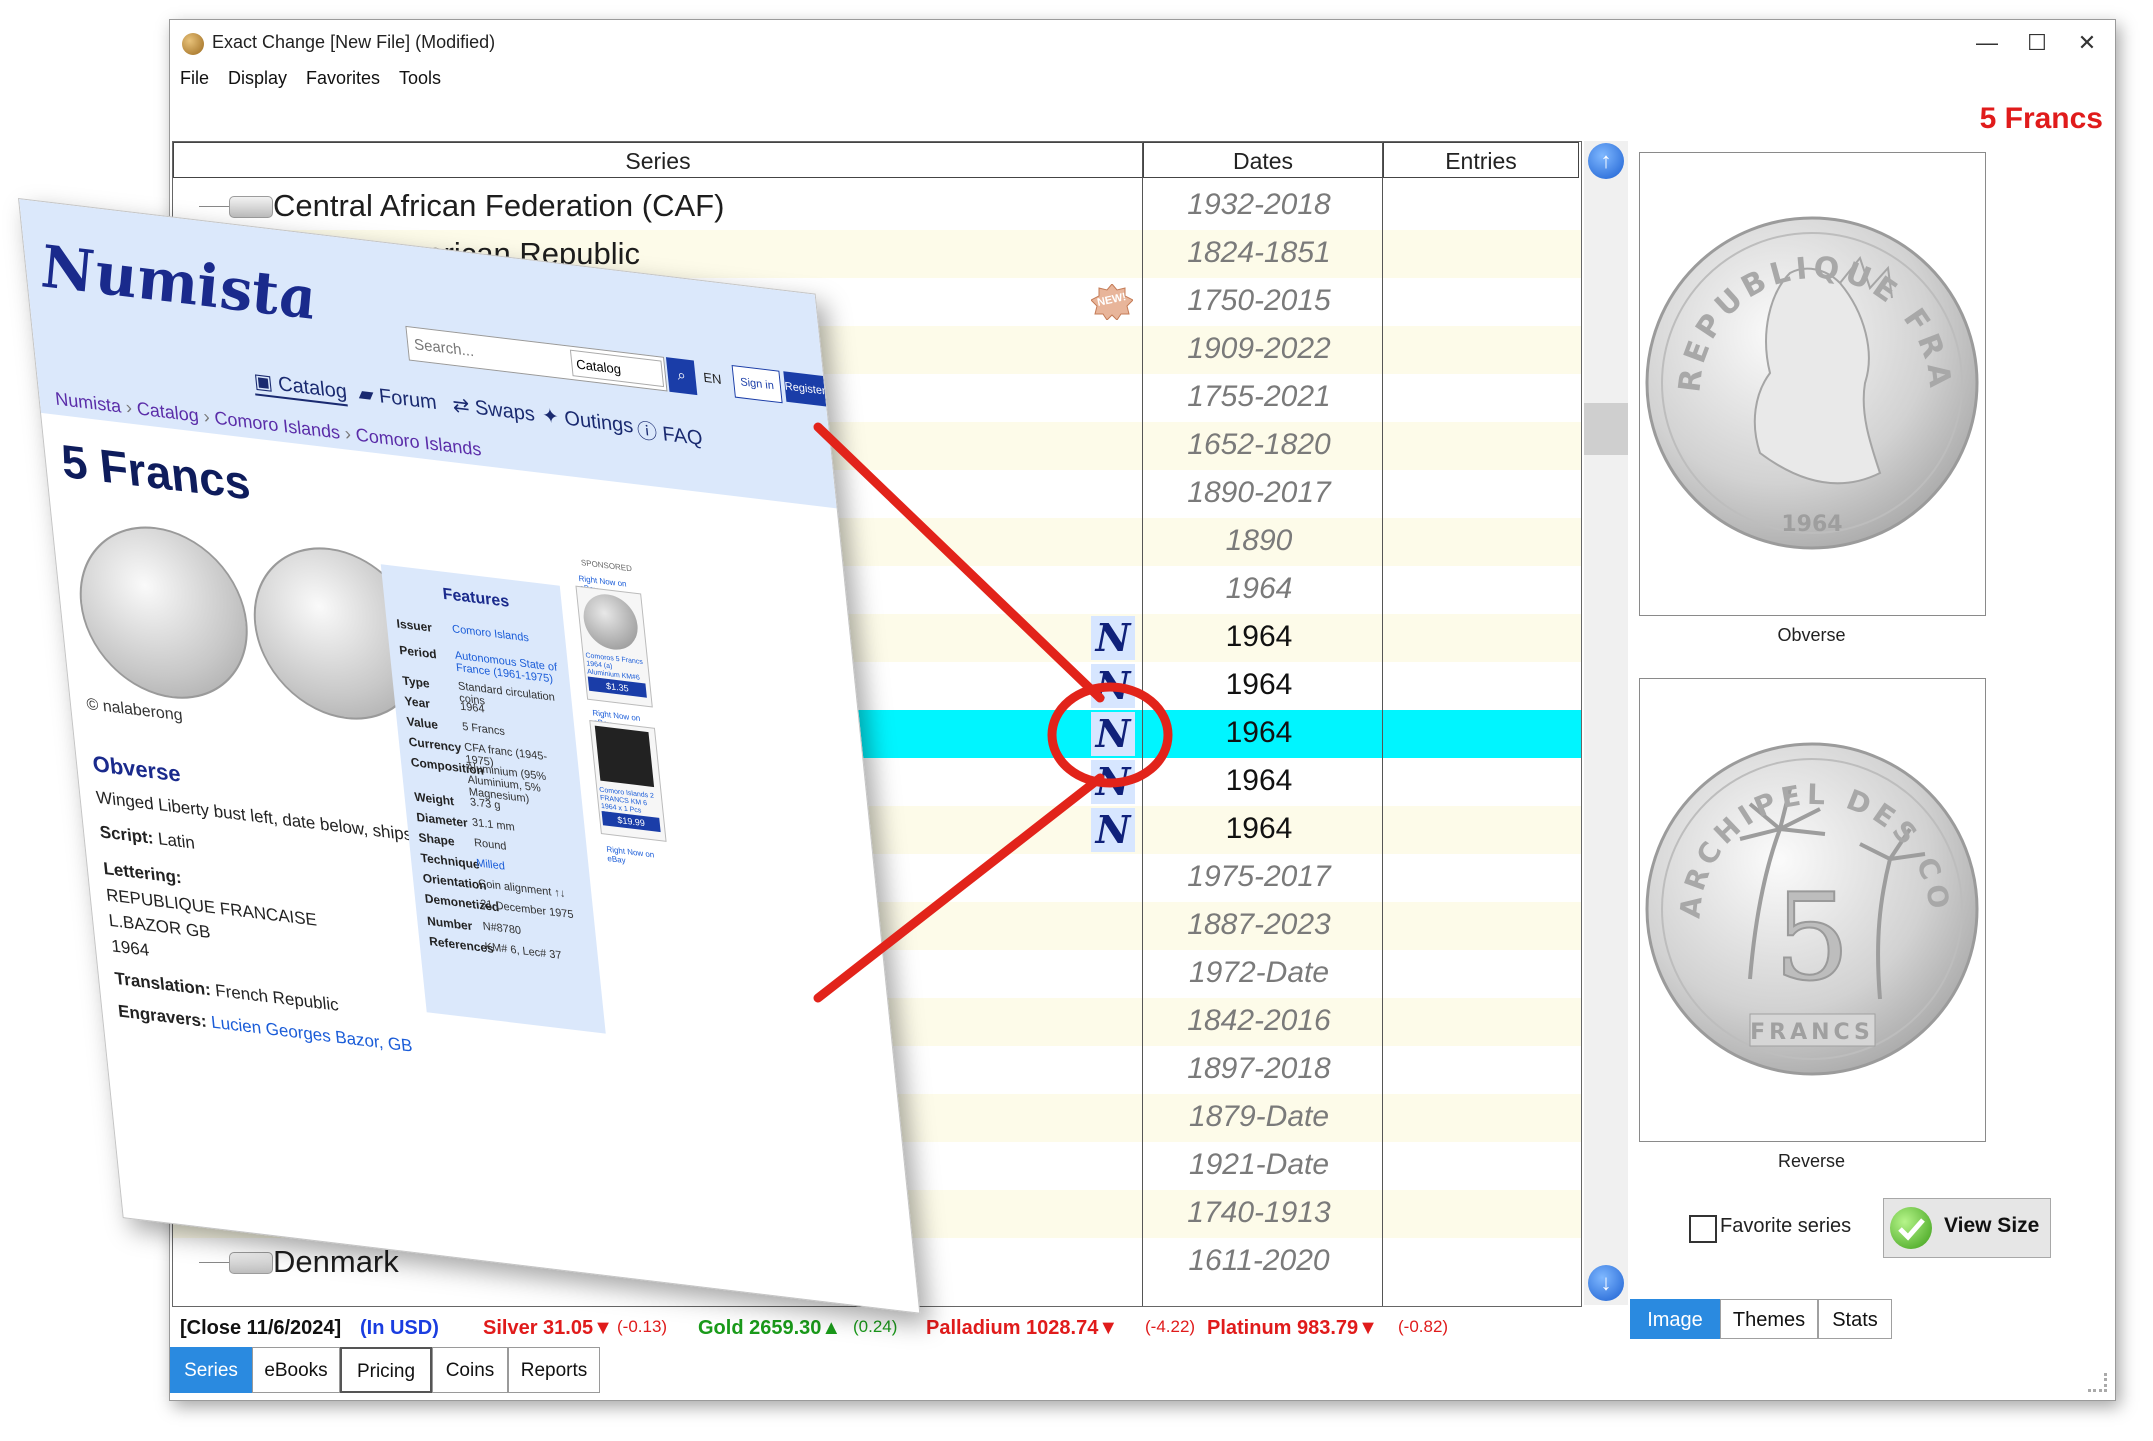 This screenshot has height=1441, width=2153. Describe the element at coordinates (757, 384) in the screenshot. I see `numista-signin-button: Sign in` at that location.